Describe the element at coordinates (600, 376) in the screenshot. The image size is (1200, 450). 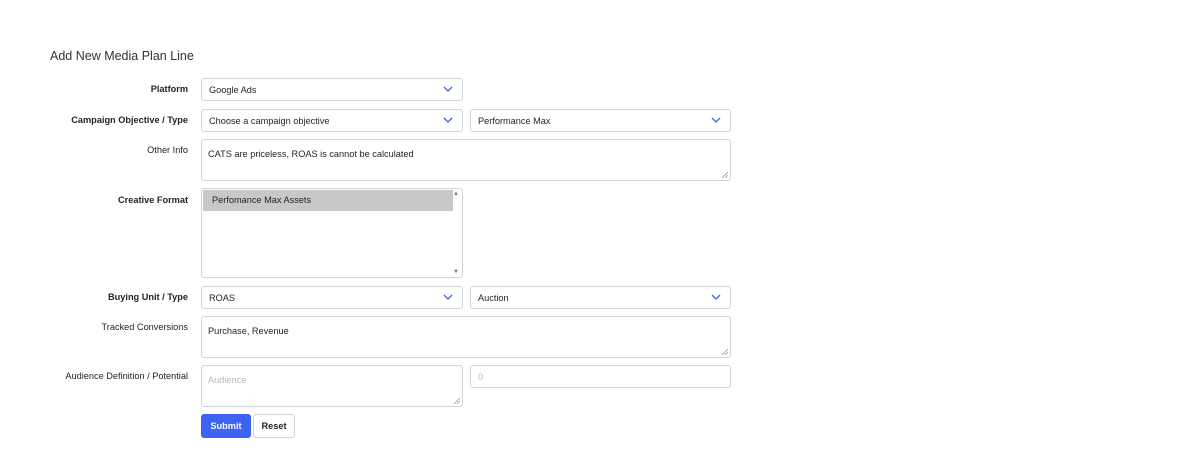
I see `audience-potential-input: 0` at that location.